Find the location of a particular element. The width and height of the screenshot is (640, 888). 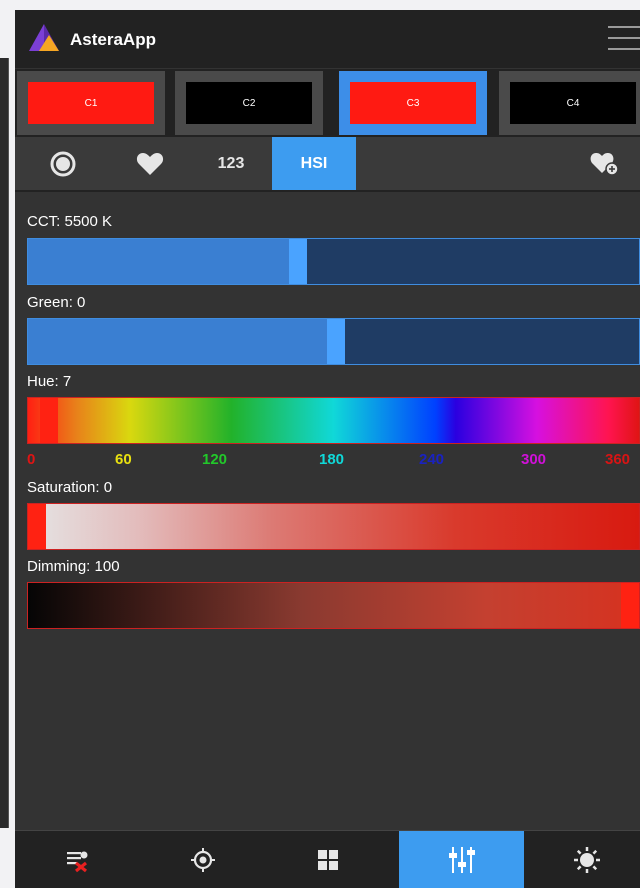

cct-slider-fill is located at coordinates (158, 261).